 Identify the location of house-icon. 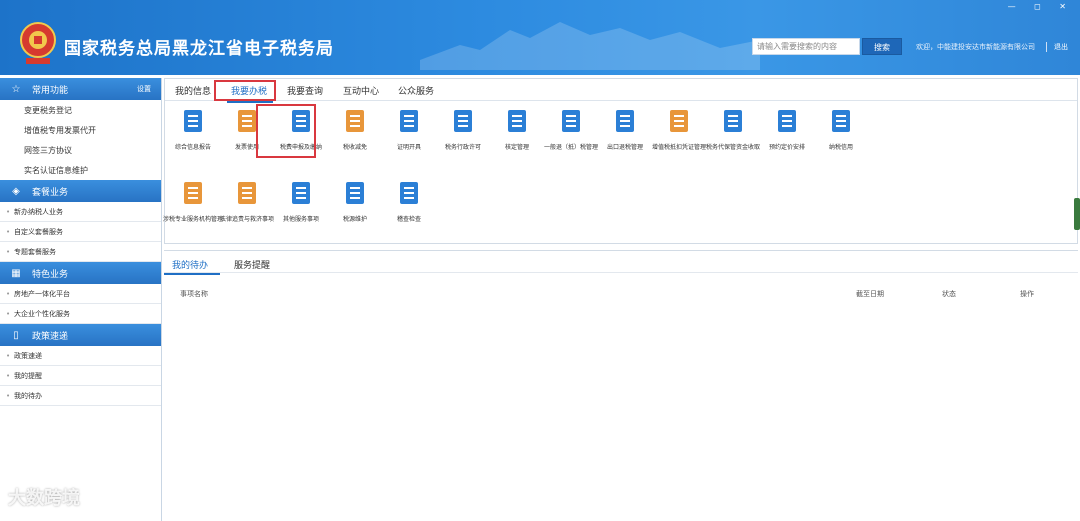
(193, 193).